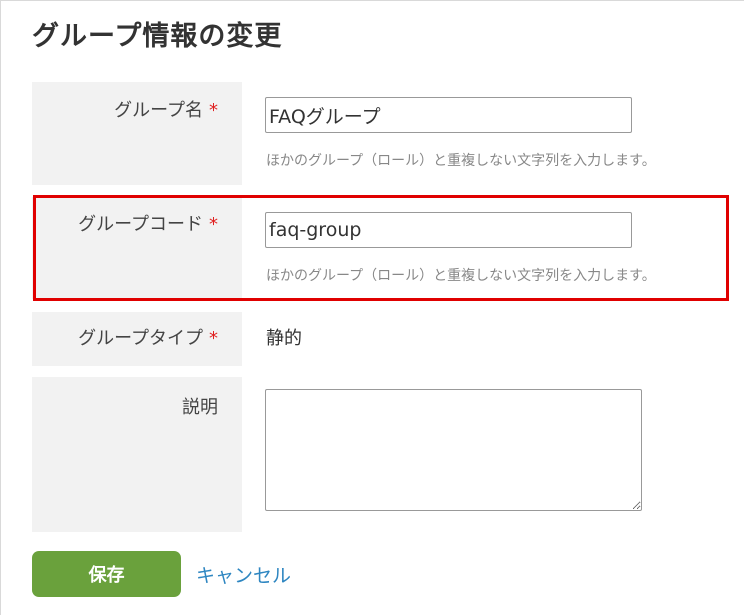  Describe the element at coordinates (448, 115) in the screenshot. I see `group-name-input` at that location.